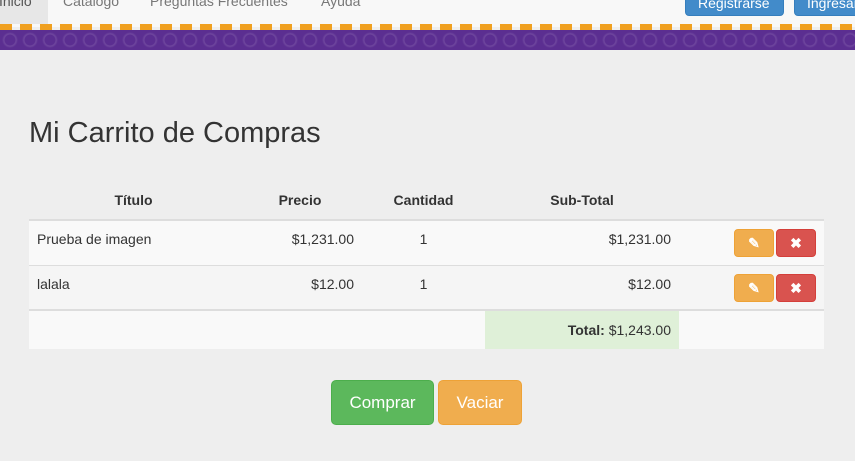 The image size is (855, 461). What do you see at coordinates (300, 200) in the screenshot?
I see `header-price: Precio` at bounding box center [300, 200].